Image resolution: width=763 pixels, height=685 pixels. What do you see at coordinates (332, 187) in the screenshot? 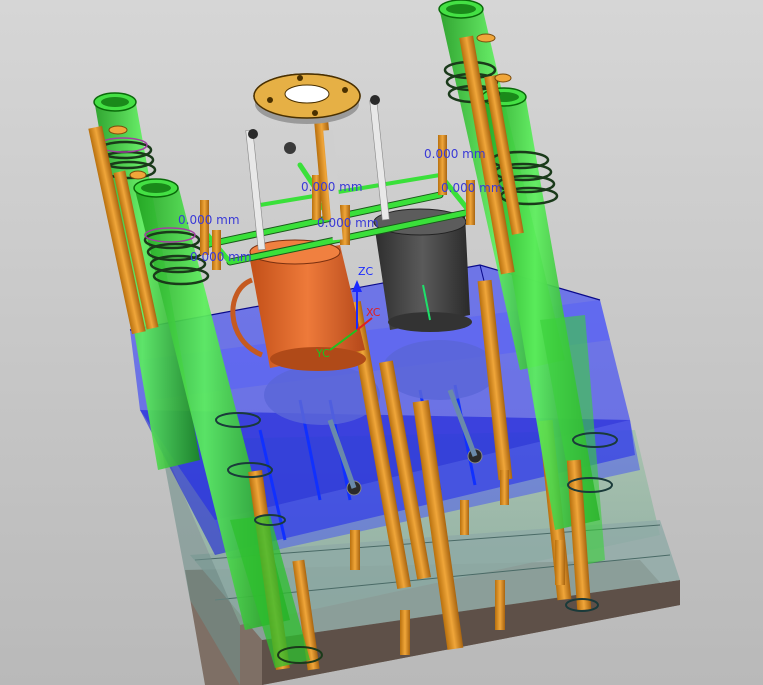
I see `dimension-label-2: 0.000 mm` at bounding box center [332, 187].